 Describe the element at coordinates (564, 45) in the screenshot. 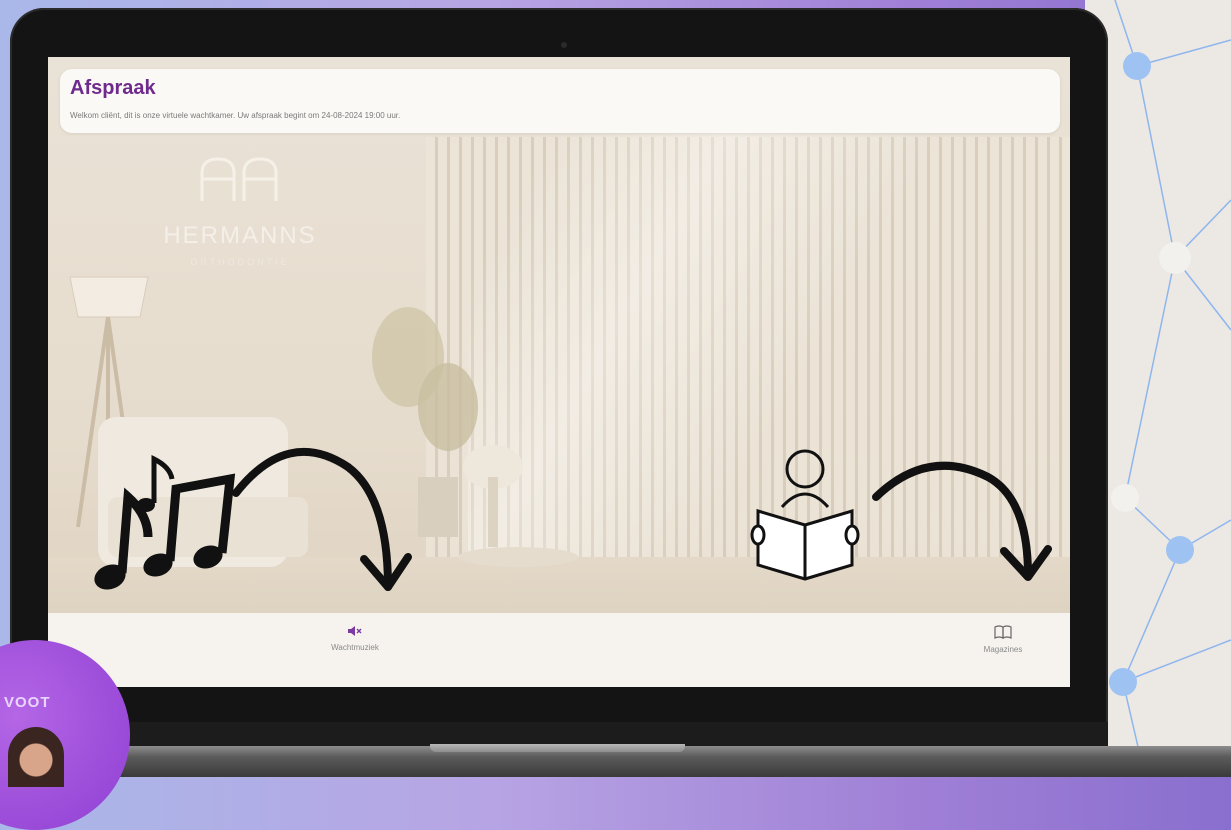

I see `webcam` at that location.